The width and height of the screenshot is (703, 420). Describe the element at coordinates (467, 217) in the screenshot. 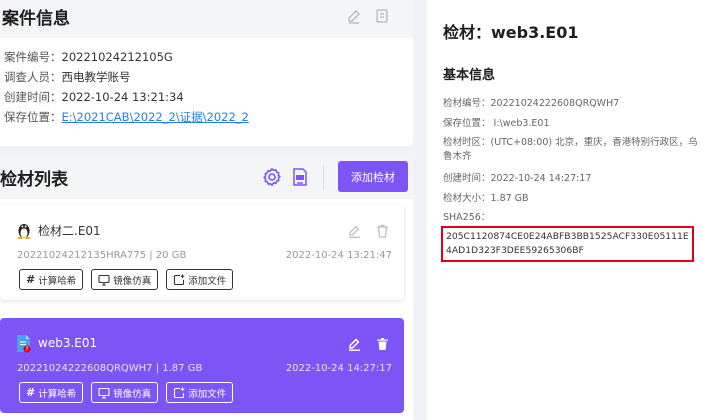

I see `detail-sha256-label: SHA256：` at that location.